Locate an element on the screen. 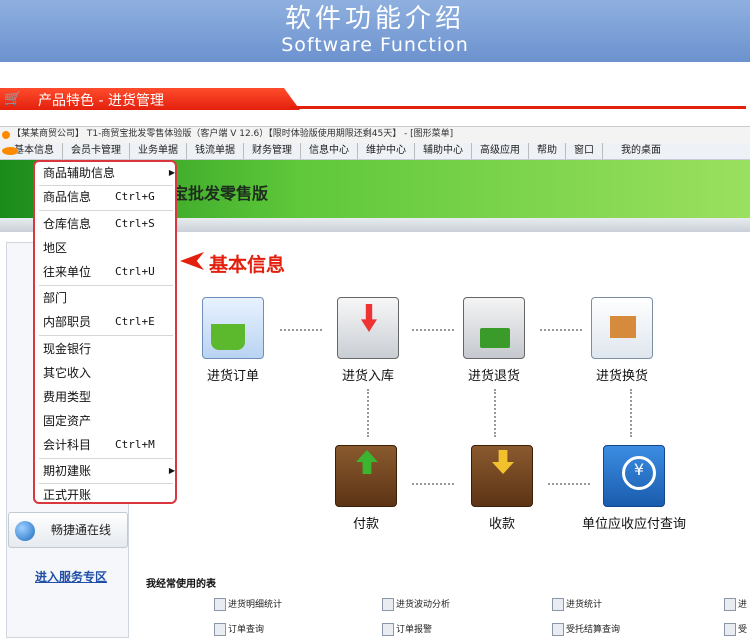  frequent-item: 进 is located at coordinates (735, 604).